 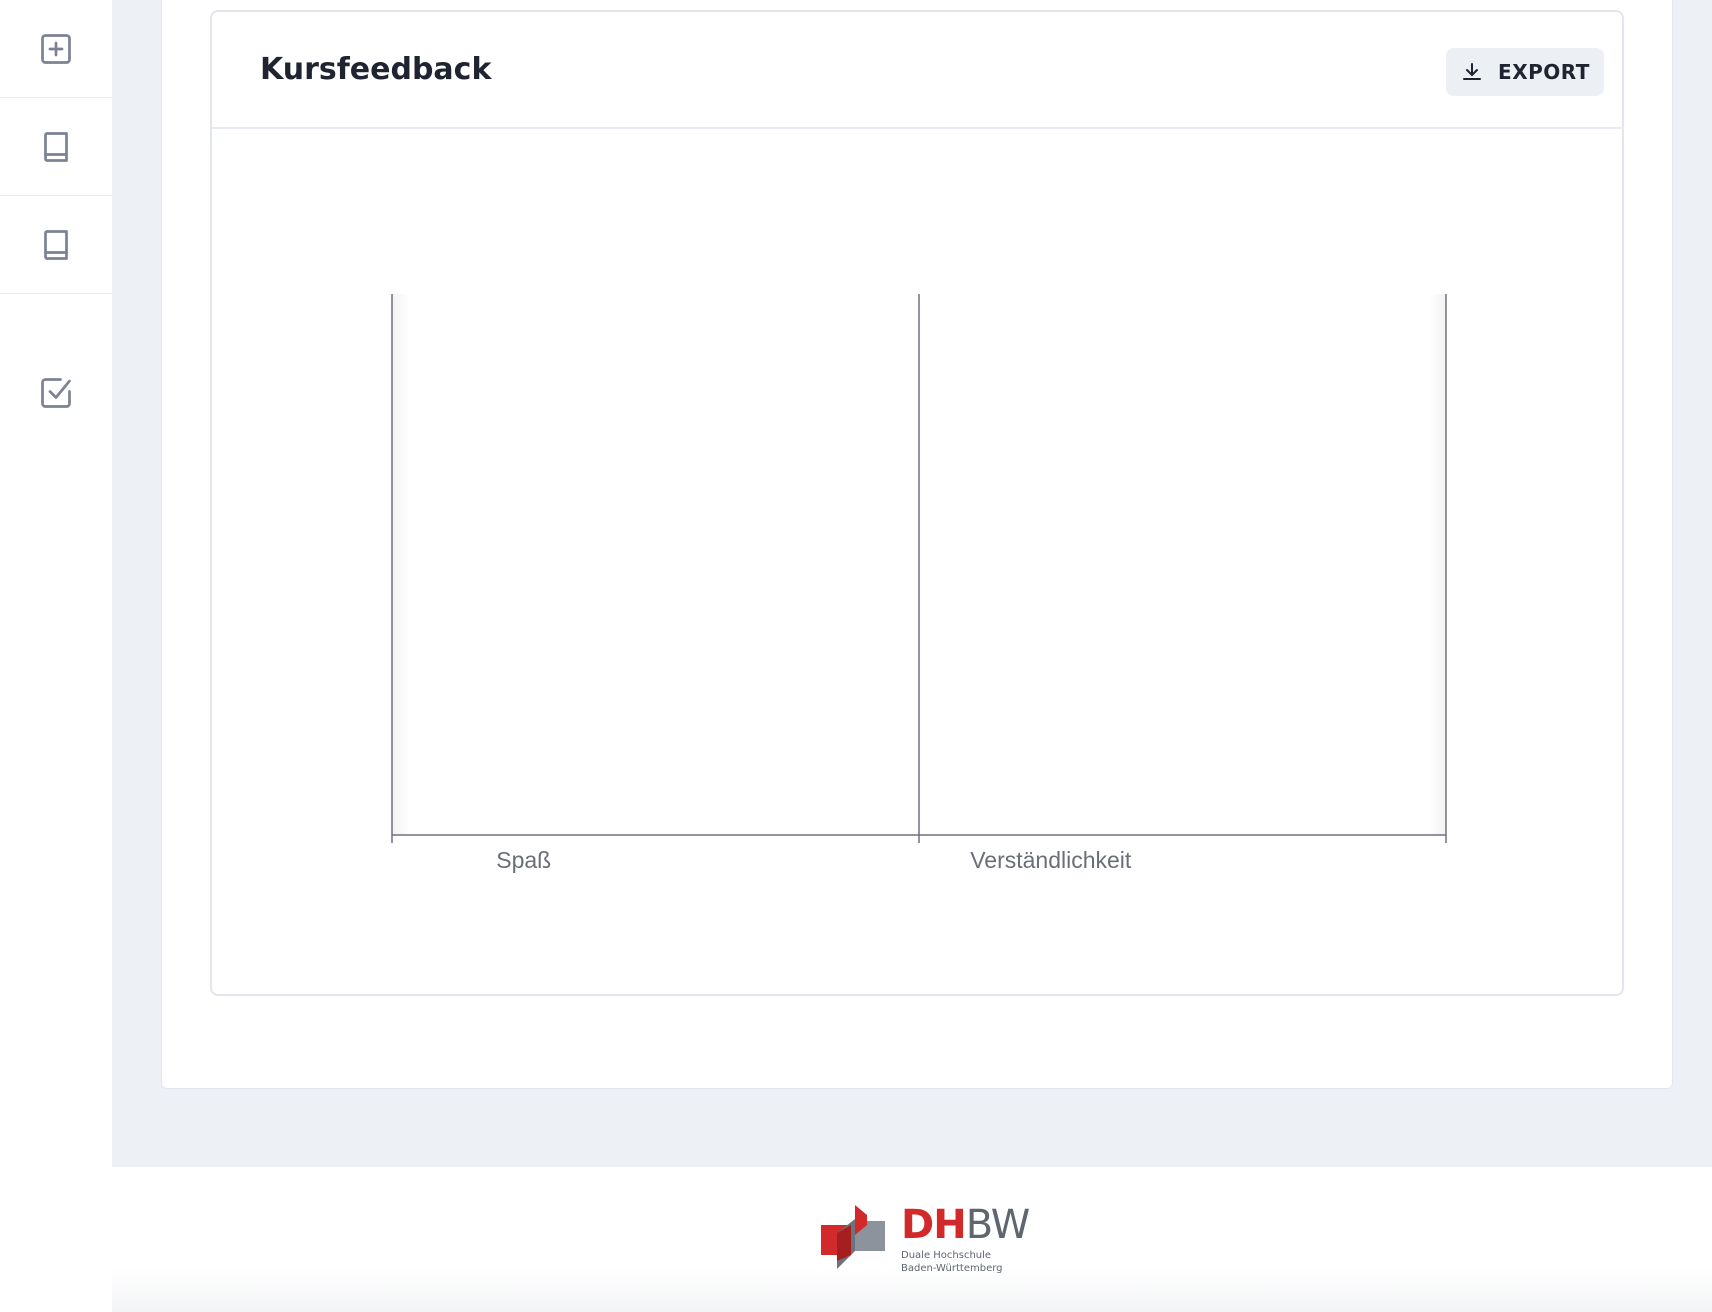 What do you see at coordinates (998, 1225) in the screenshot?
I see `logo-bw: BW` at bounding box center [998, 1225].